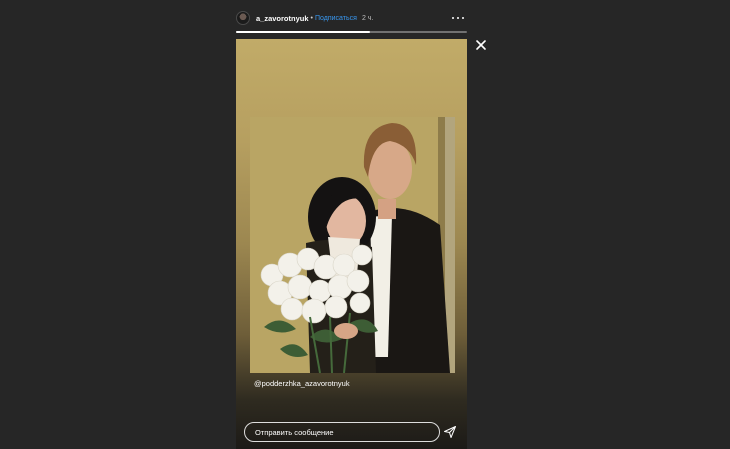 The height and width of the screenshot is (449, 730). Describe the element at coordinates (367, 18) in the screenshot. I see `post-time: 2 ч.` at that location.